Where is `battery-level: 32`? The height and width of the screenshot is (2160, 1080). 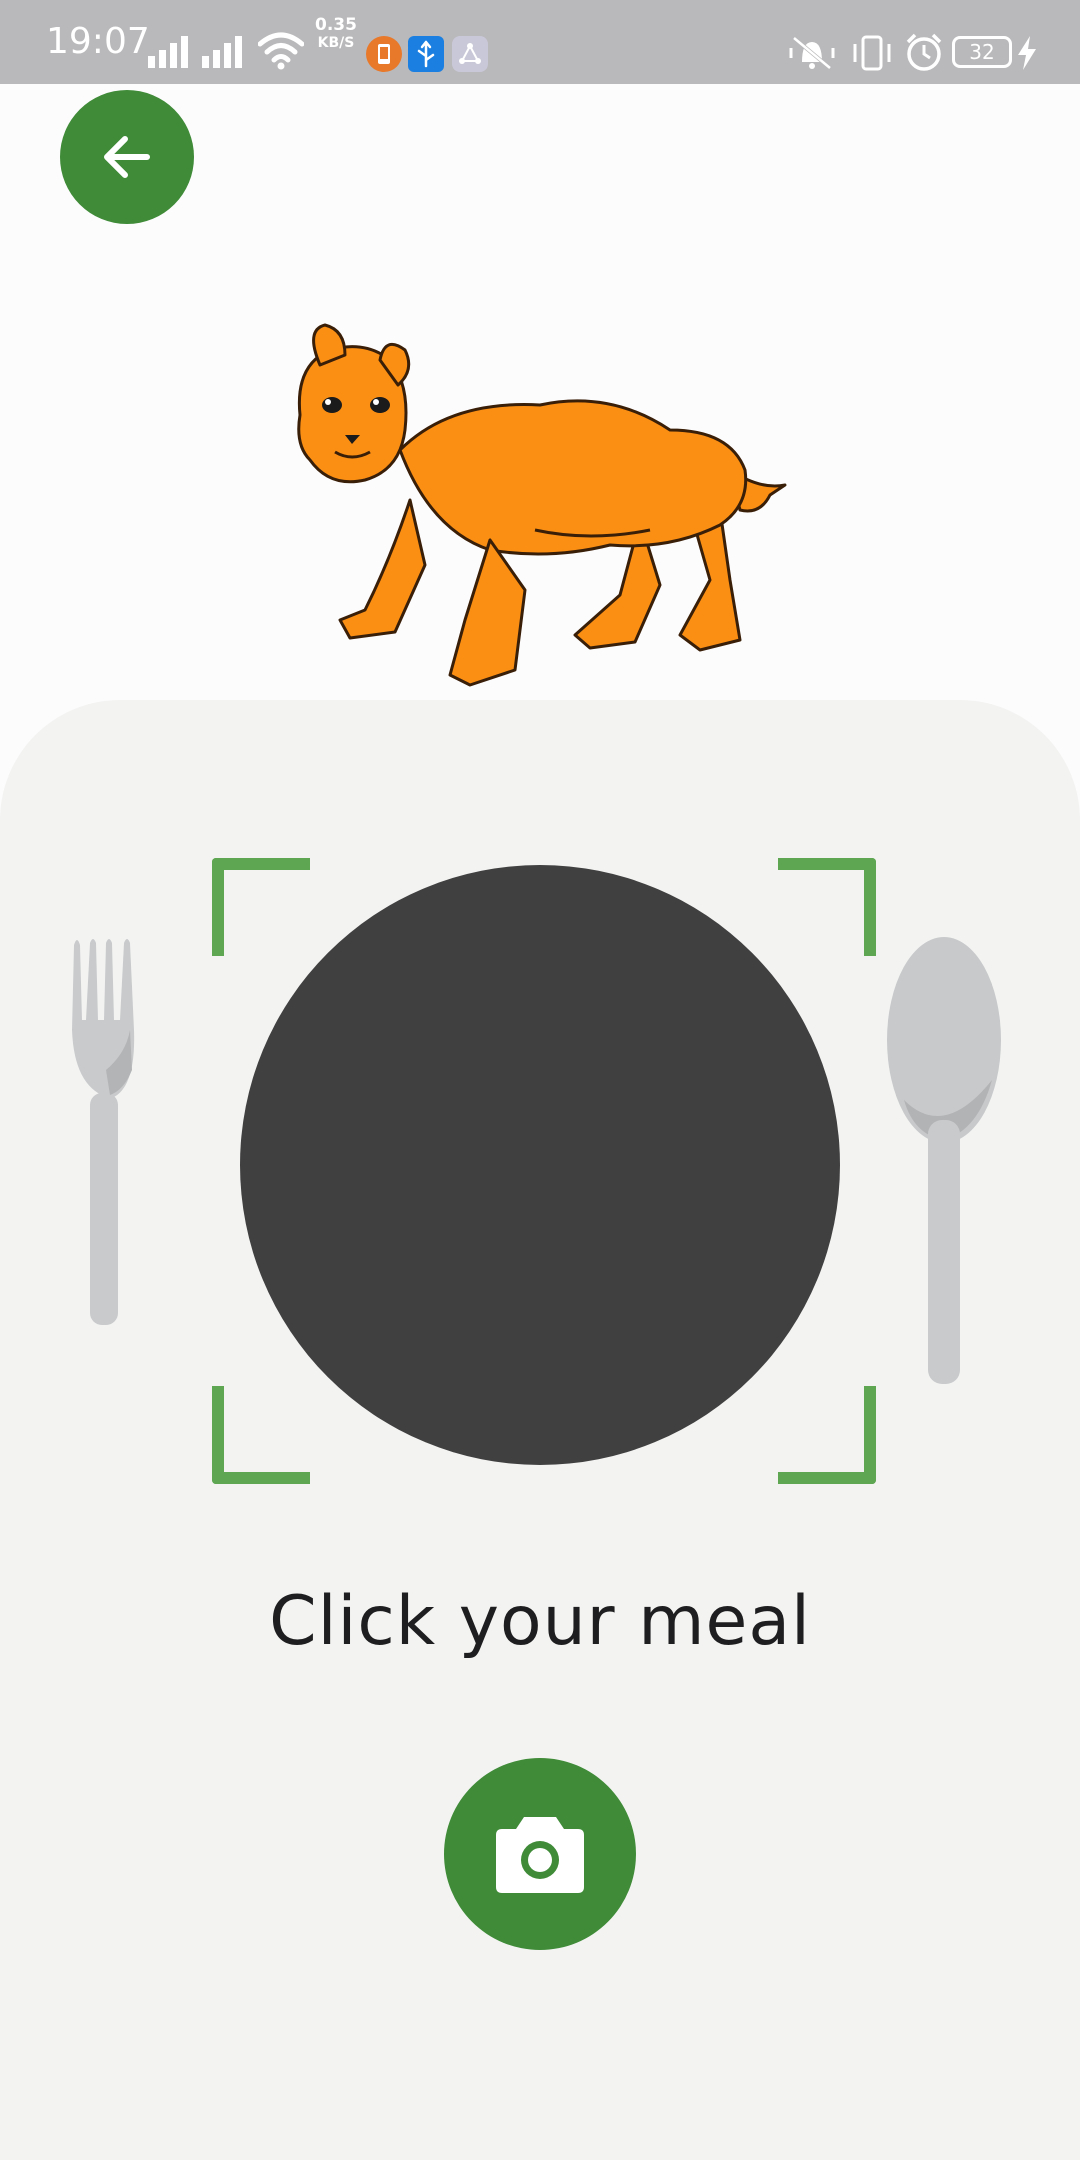 battery-level: 32 is located at coordinates (982, 52).